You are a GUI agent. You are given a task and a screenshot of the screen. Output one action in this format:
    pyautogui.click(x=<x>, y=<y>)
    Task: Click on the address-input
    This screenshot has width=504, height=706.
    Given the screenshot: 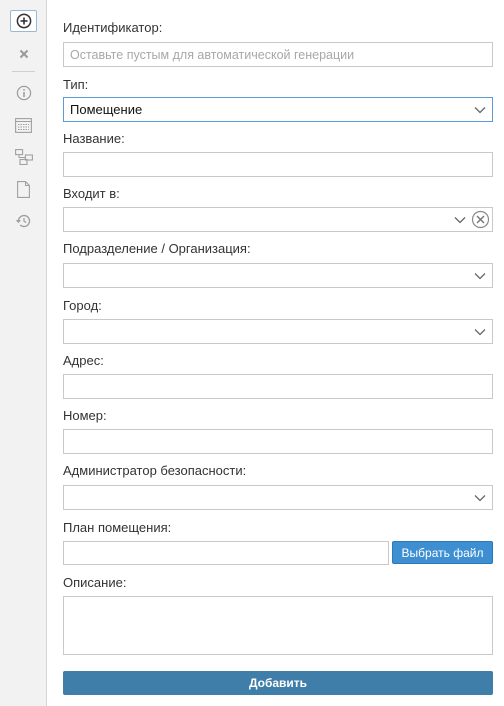 What is the action you would take?
    pyautogui.click(x=278, y=386)
    